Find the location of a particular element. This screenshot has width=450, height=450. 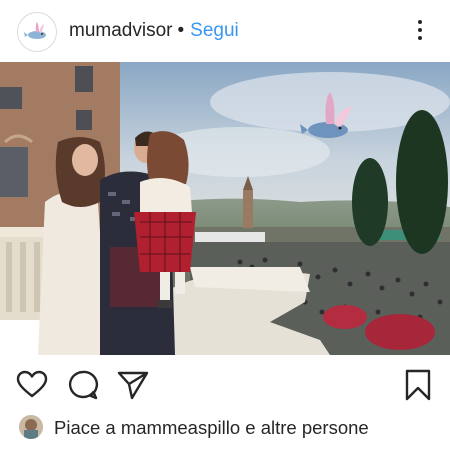

likes-text: Piace a mammeaspillo e altre persone is located at coordinates (211, 428).